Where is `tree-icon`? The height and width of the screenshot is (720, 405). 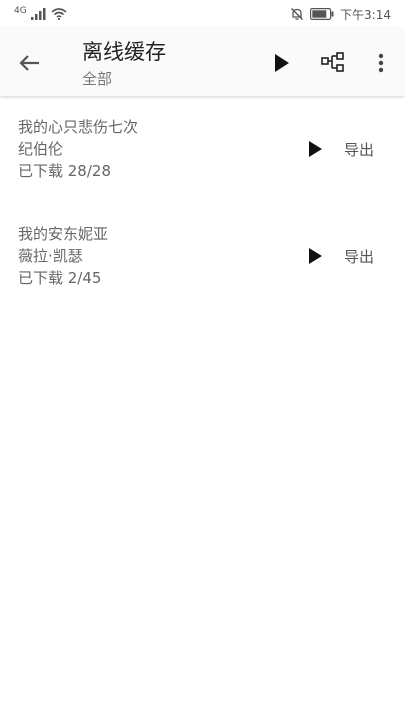 tree-icon is located at coordinates (332, 62).